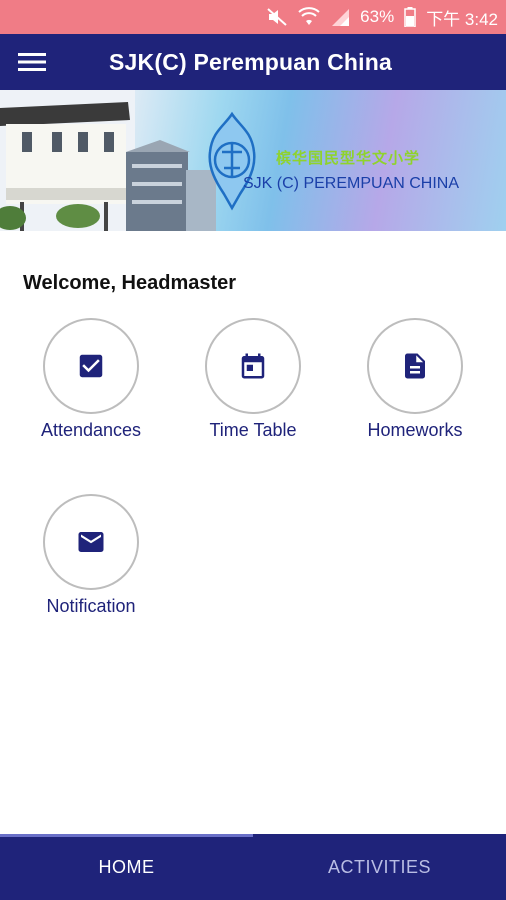 The height and width of the screenshot is (900, 506). I want to click on document-icon, so click(415, 366).